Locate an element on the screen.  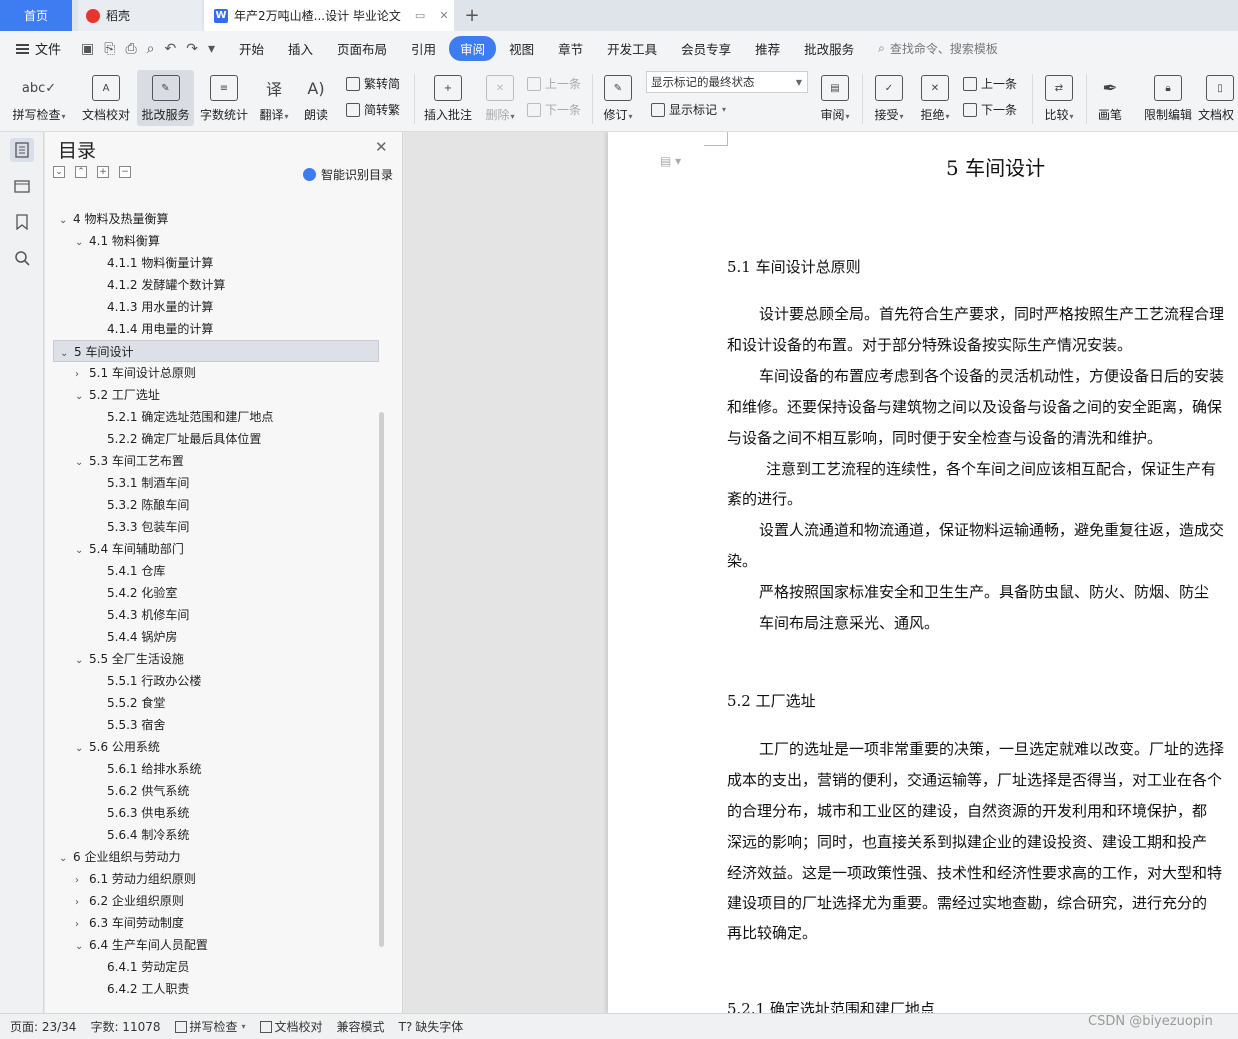
toc-item: 5.5.3 宿舍 is located at coordinates (216, 725).